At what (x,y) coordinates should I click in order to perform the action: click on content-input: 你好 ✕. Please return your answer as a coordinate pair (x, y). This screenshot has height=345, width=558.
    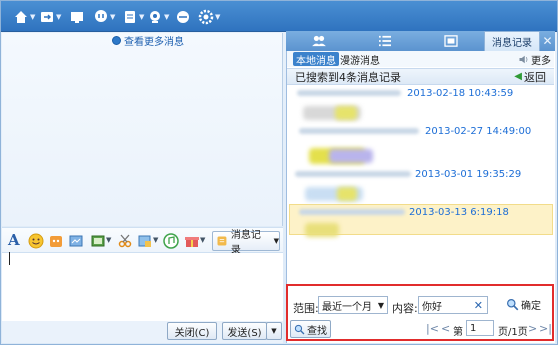
    Looking at the image, I should click on (453, 305).